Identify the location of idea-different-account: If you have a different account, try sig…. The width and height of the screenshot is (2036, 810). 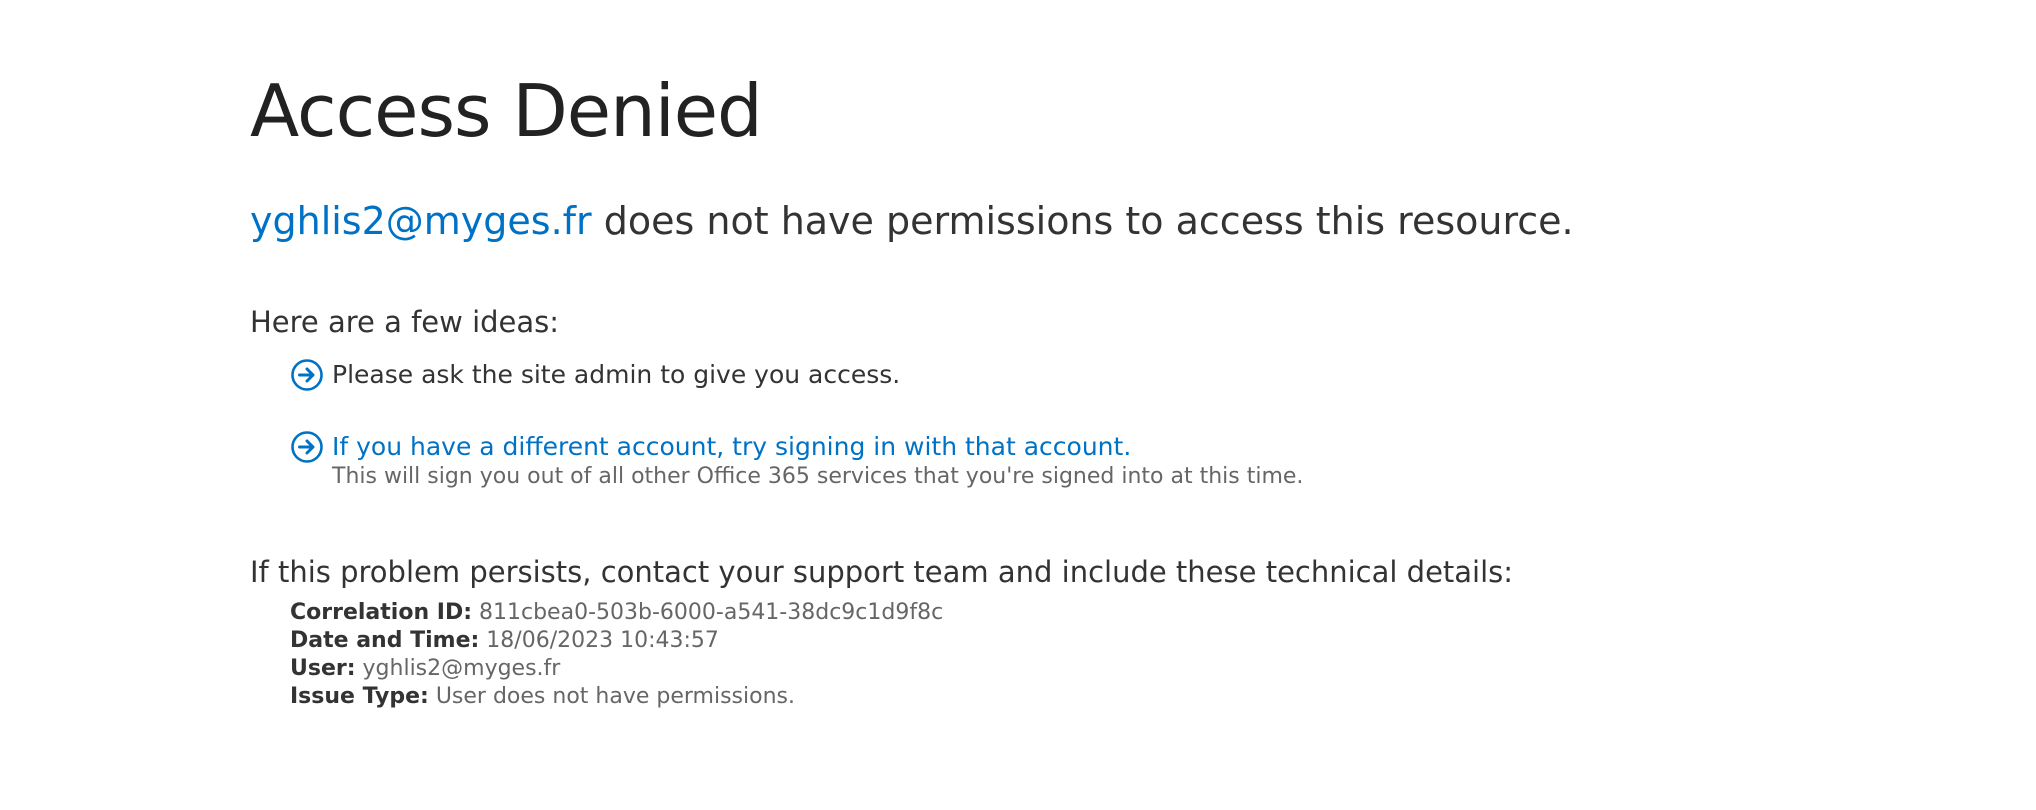
(796, 461).